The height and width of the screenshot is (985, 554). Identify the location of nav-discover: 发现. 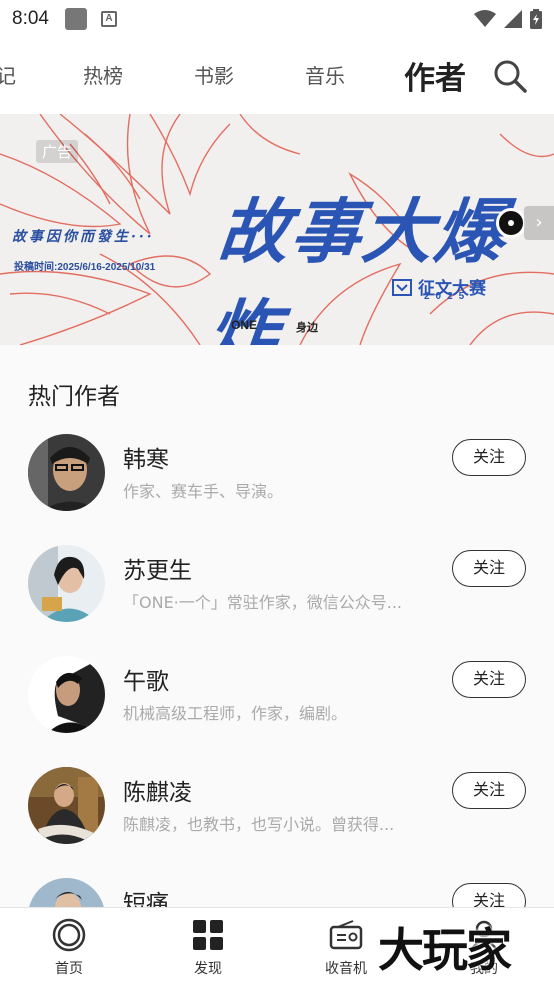
(208, 948).